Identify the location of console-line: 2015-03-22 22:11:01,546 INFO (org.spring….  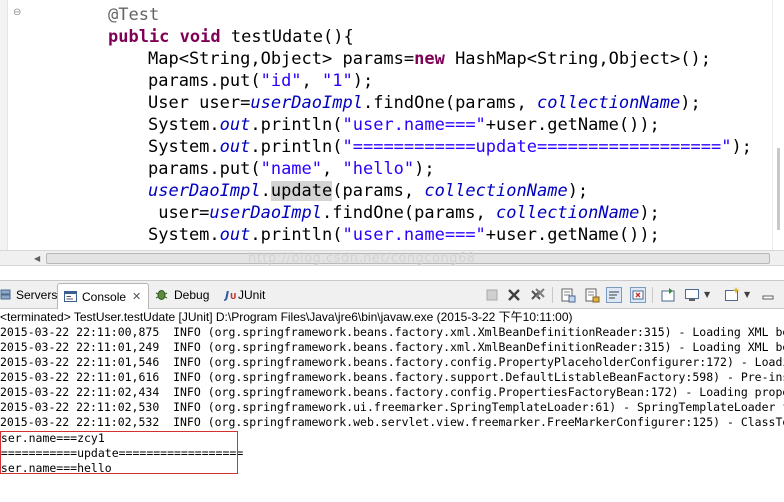
(392, 362).